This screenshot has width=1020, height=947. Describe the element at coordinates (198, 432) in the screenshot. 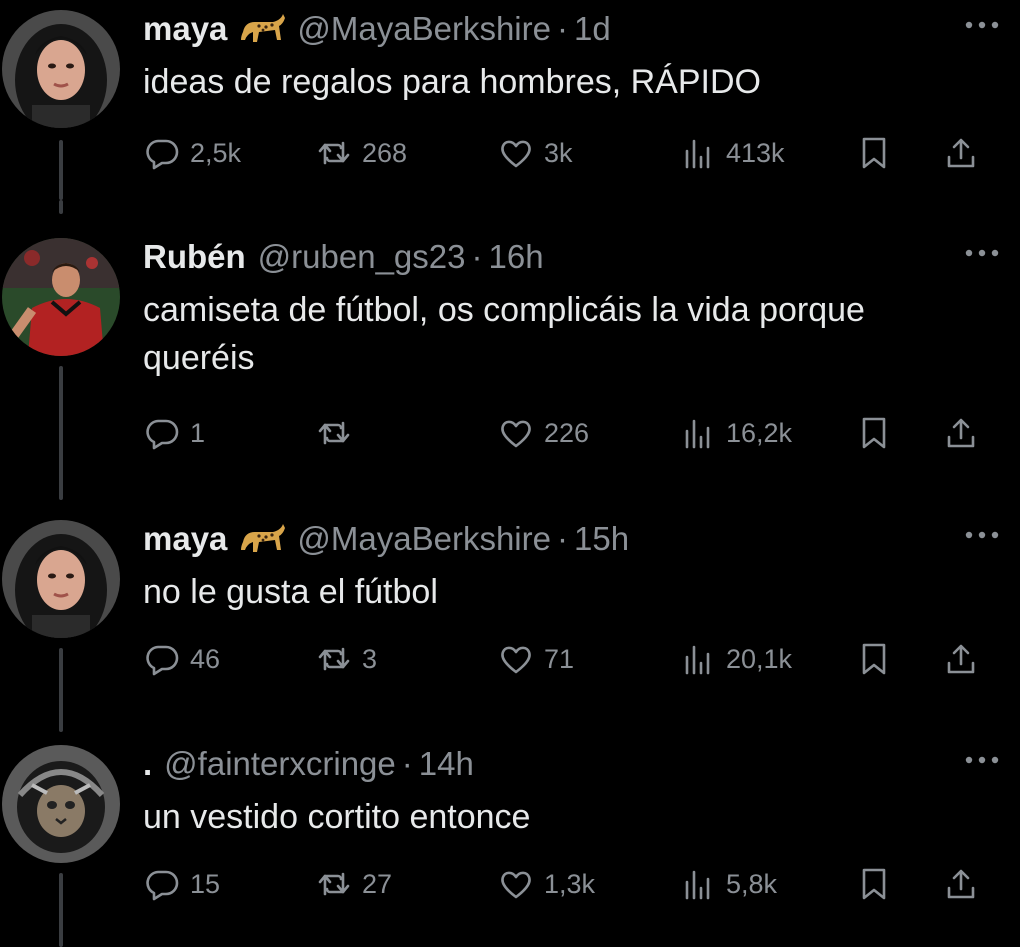

I see `reply-count: 1` at that location.